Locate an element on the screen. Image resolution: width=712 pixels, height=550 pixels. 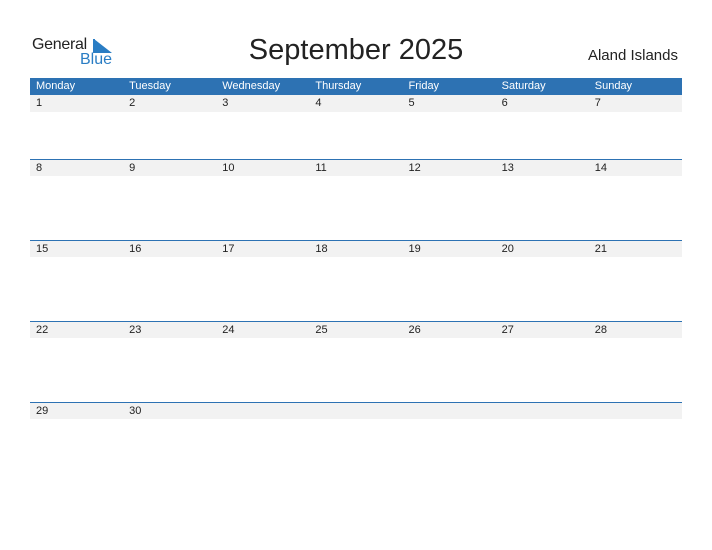
day-cell: 17 is located at coordinates (228, 249).